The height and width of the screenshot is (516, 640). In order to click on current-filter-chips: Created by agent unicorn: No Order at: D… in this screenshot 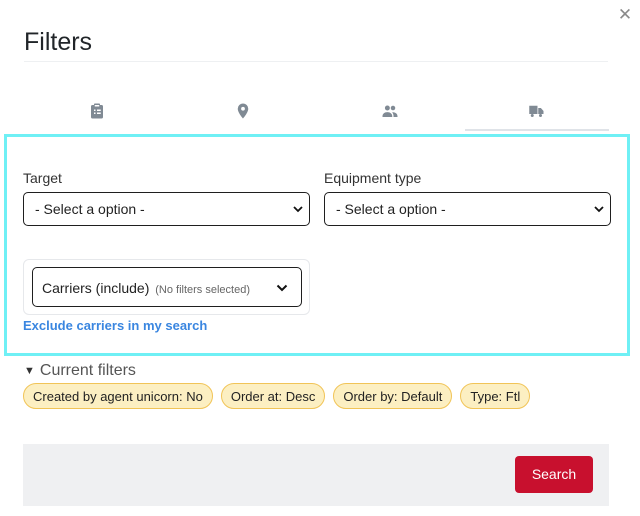, I will do `click(277, 396)`.